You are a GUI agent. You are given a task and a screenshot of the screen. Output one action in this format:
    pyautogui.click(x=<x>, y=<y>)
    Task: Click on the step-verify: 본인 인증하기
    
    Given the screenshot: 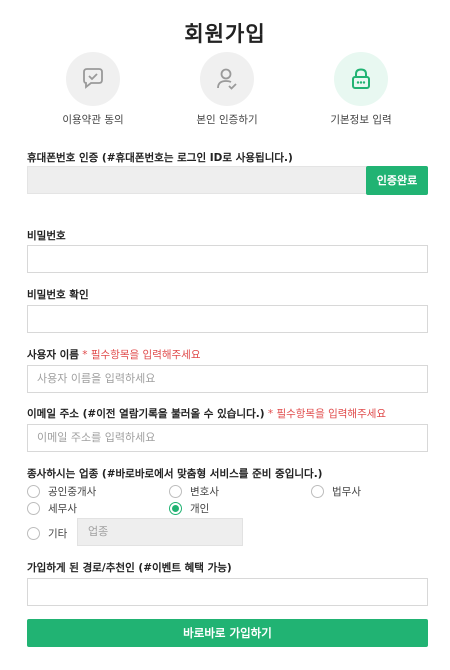 What is the action you would take?
    pyautogui.click(x=227, y=89)
    